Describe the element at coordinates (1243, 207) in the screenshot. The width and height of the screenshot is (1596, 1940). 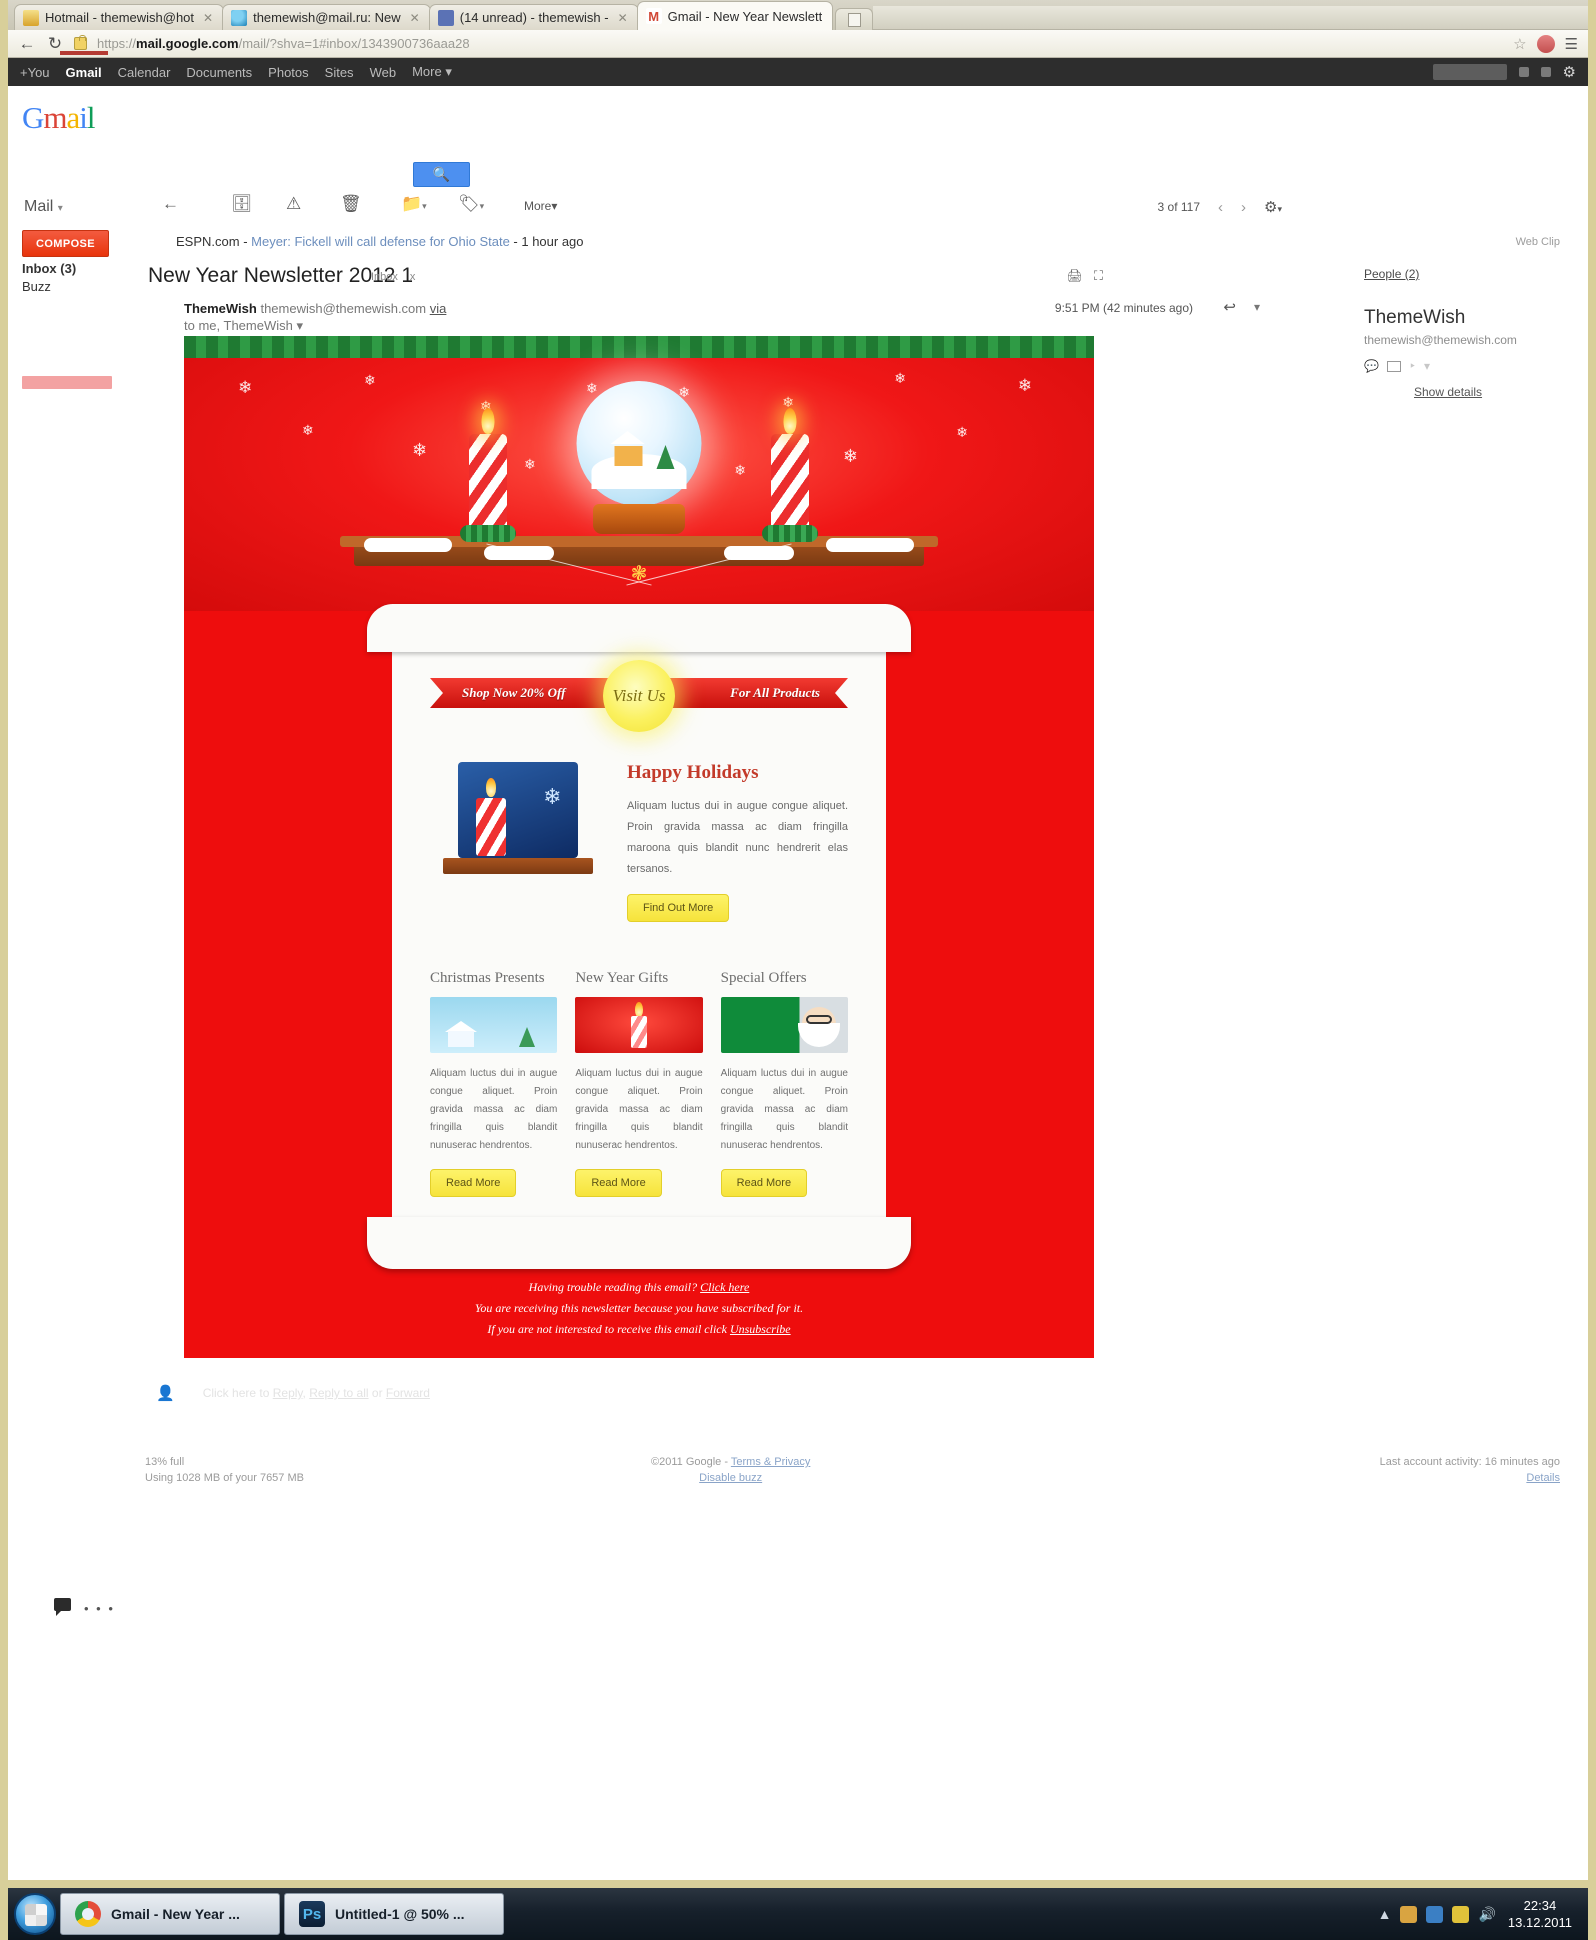
I see `next-arrow-icon: ›` at that location.